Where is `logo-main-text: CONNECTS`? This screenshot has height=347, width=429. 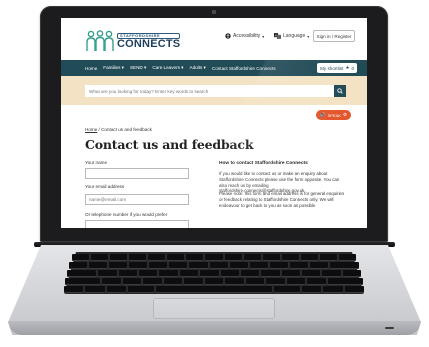
logo-main-text: CONNECTS is located at coordinates (149, 43).